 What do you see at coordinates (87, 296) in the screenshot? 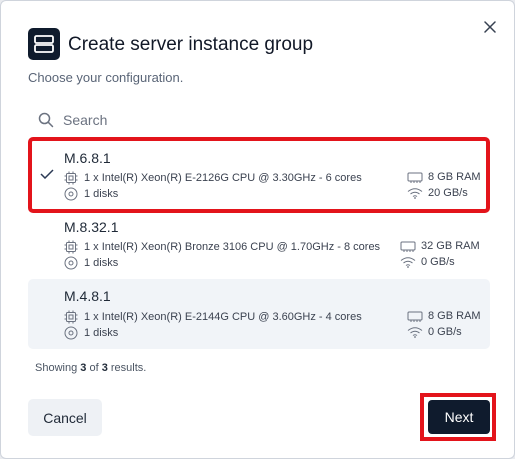
I see `instance-name: M.4.8.1` at bounding box center [87, 296].